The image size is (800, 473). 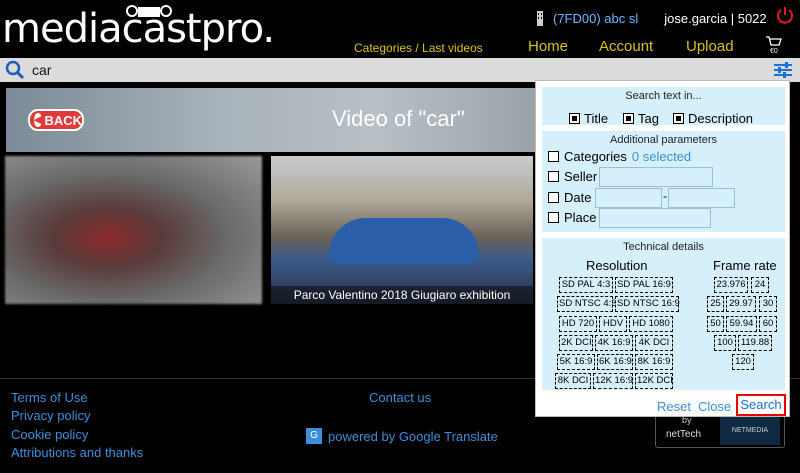 I want to click on resolution-tag: SD PAL 16:9, so click(x=644, y=285).